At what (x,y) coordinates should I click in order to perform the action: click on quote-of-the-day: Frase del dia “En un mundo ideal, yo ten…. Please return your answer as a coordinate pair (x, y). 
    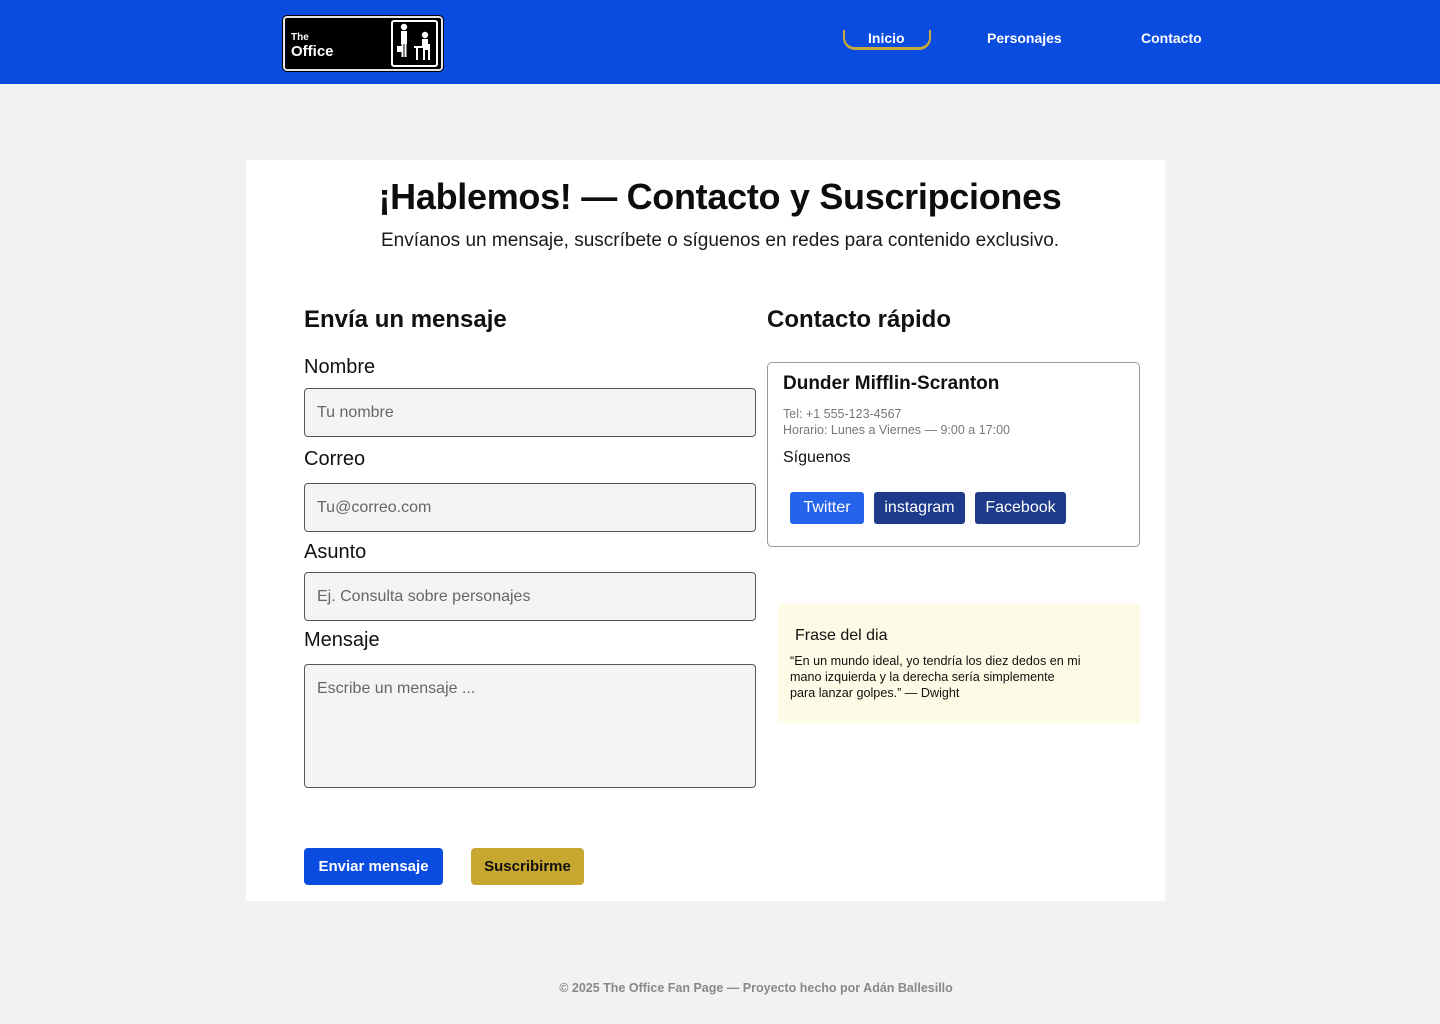
    Looking at the image, I should click on (959, 663).